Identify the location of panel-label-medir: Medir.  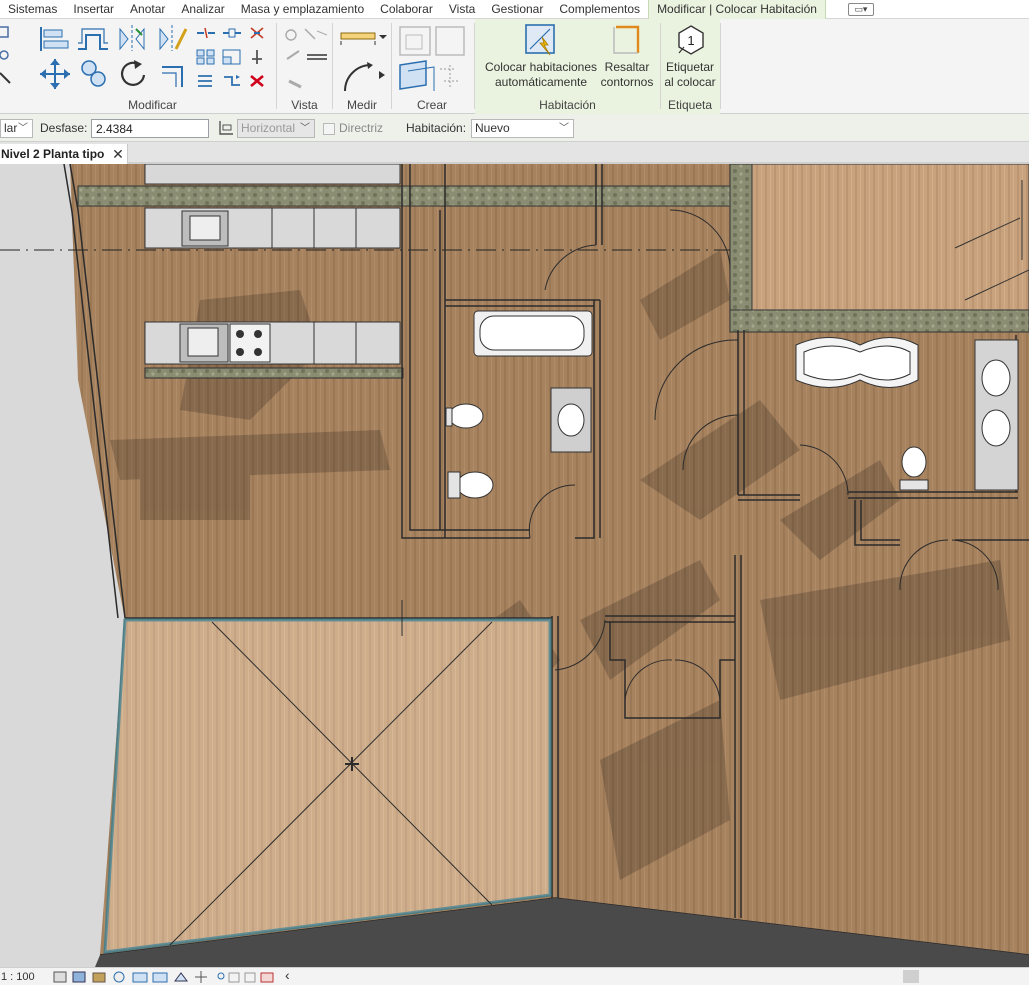
(361, 105).